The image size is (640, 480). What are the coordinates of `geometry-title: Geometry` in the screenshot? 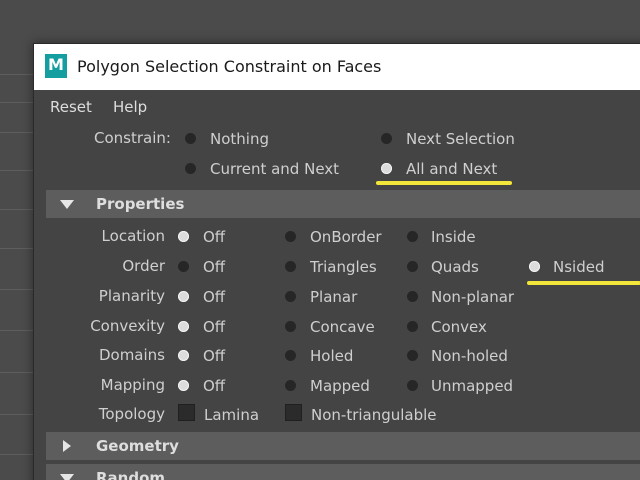 It's located at (137, 446).